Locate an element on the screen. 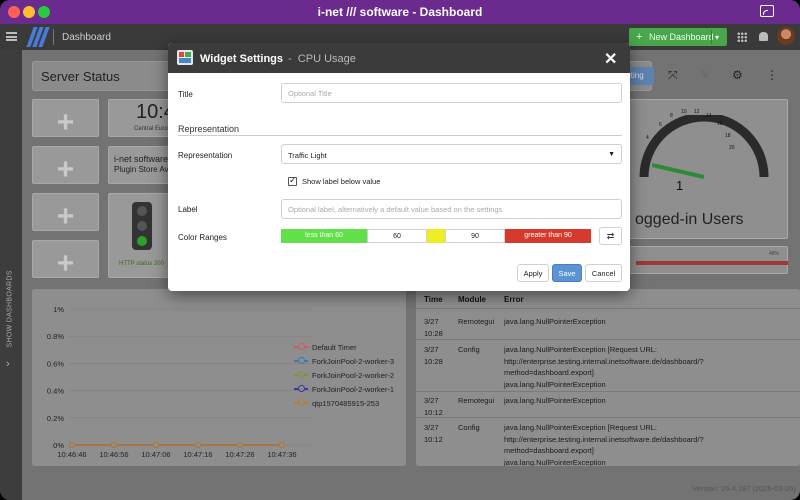 The height and width of the screenshot is (500, 800). x-tick-label: 10:46:56 is located at coordinates (113, 454).